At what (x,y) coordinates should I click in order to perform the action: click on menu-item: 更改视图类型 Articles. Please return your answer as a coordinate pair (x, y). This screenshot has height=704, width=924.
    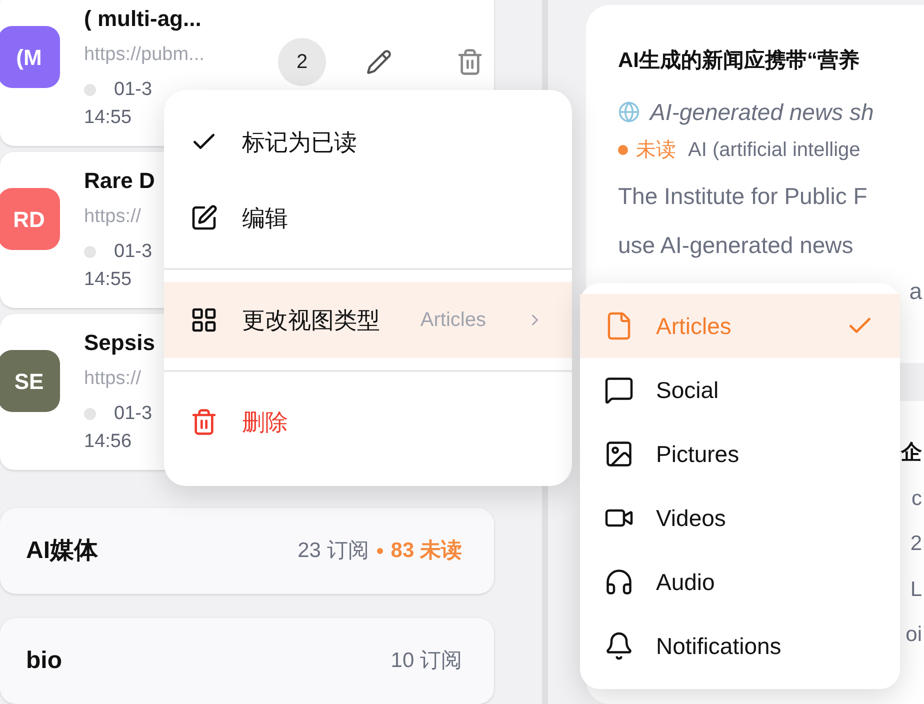
    Looking at the image, I should click on (368, 320).